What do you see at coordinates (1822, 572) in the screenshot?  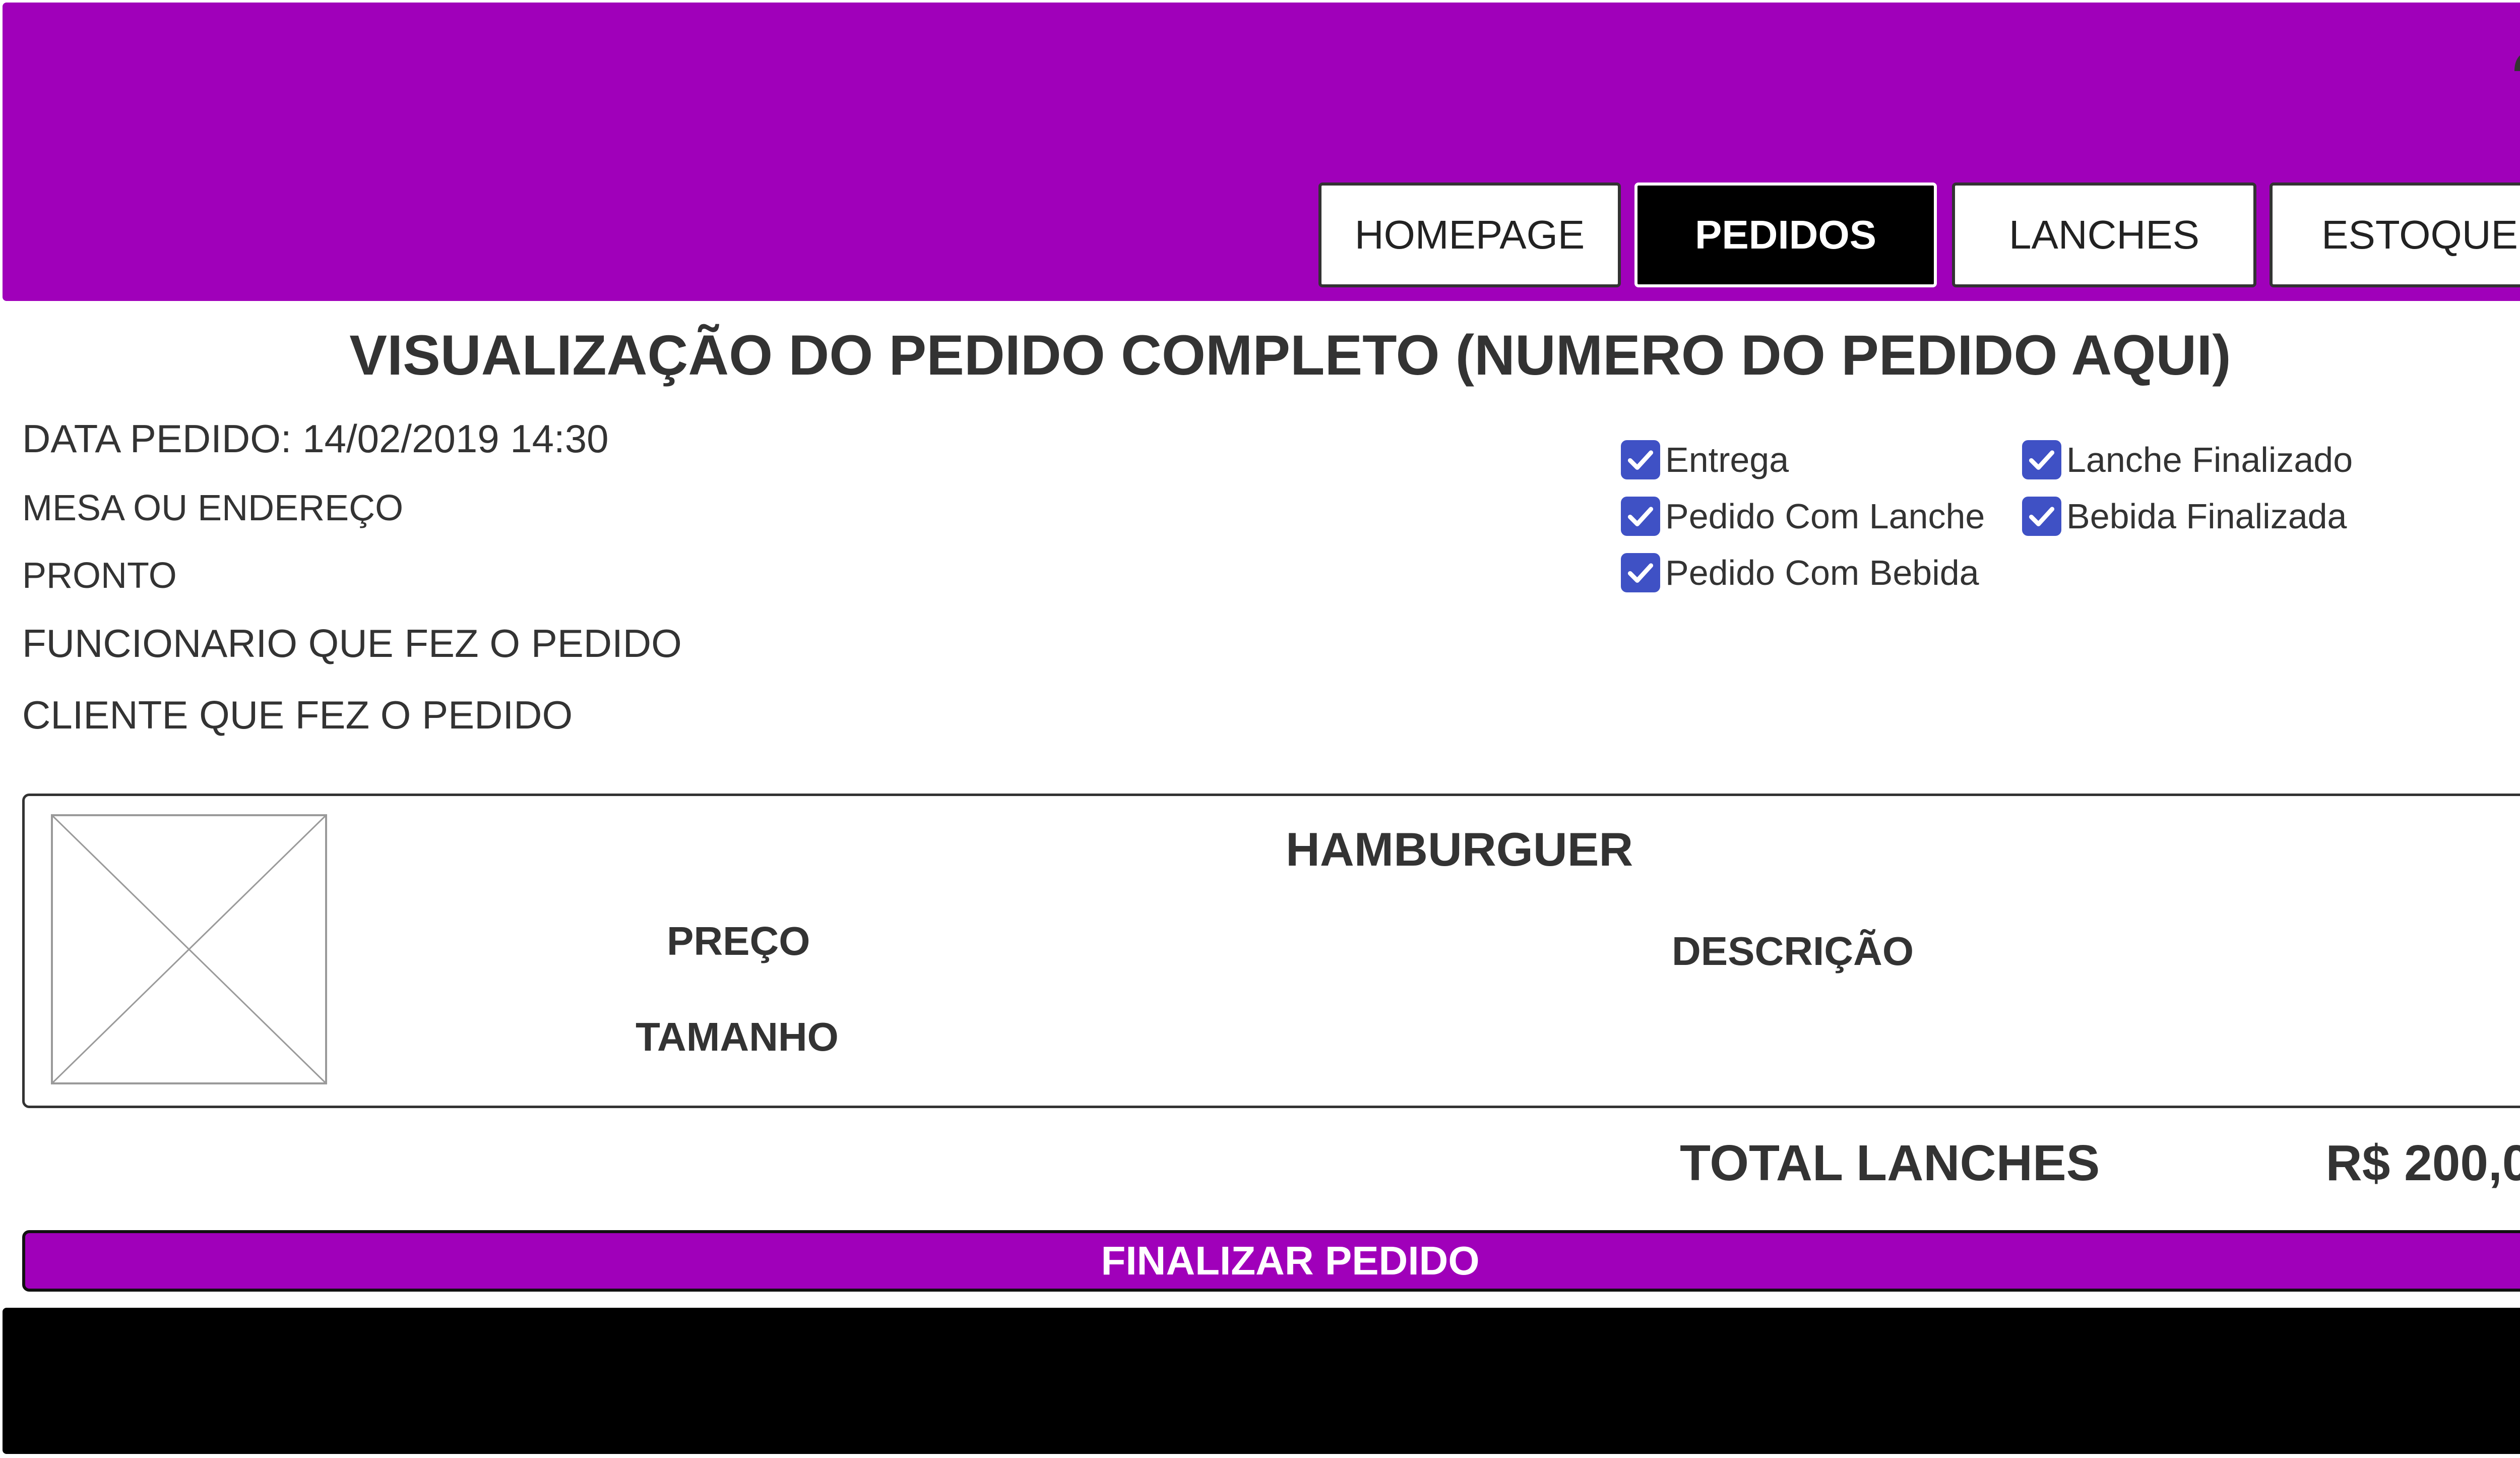 I see `checkbox-label: Pedido Com Bebida` at bounding box center [1822, 572].